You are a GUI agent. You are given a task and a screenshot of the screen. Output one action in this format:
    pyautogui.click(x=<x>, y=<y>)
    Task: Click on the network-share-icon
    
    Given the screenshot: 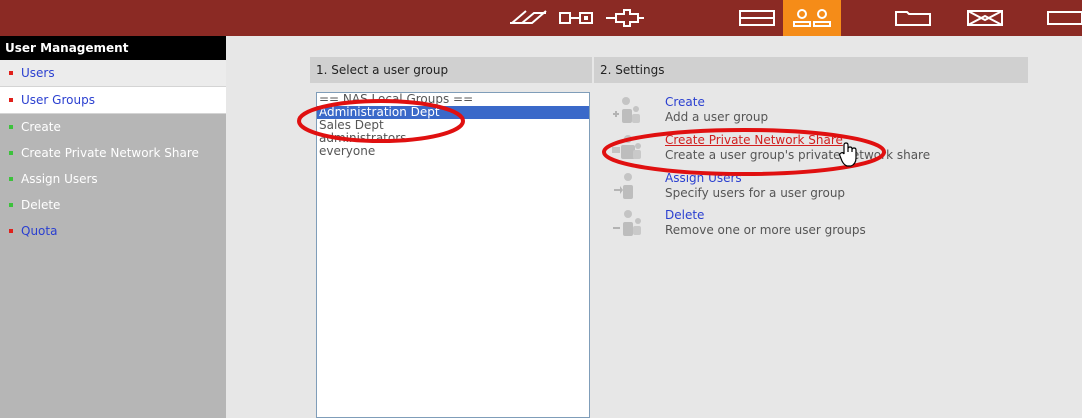 What is the action you would take?
    pyautogui.click(x=626, y=147)
    